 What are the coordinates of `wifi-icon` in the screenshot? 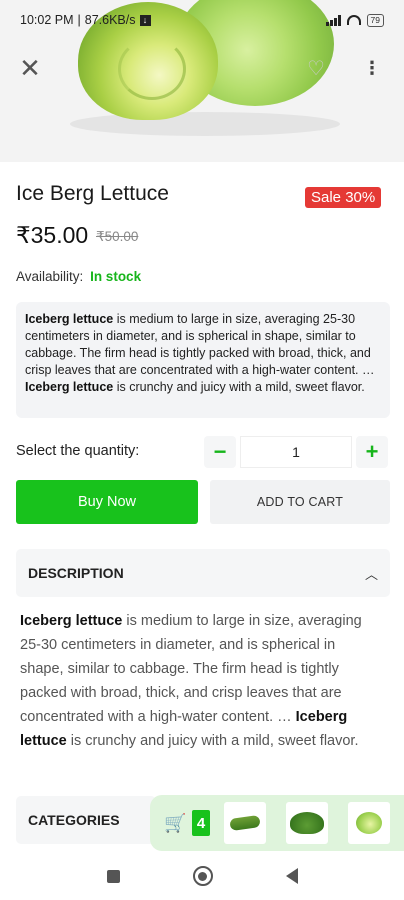 It's located at (353, 20).